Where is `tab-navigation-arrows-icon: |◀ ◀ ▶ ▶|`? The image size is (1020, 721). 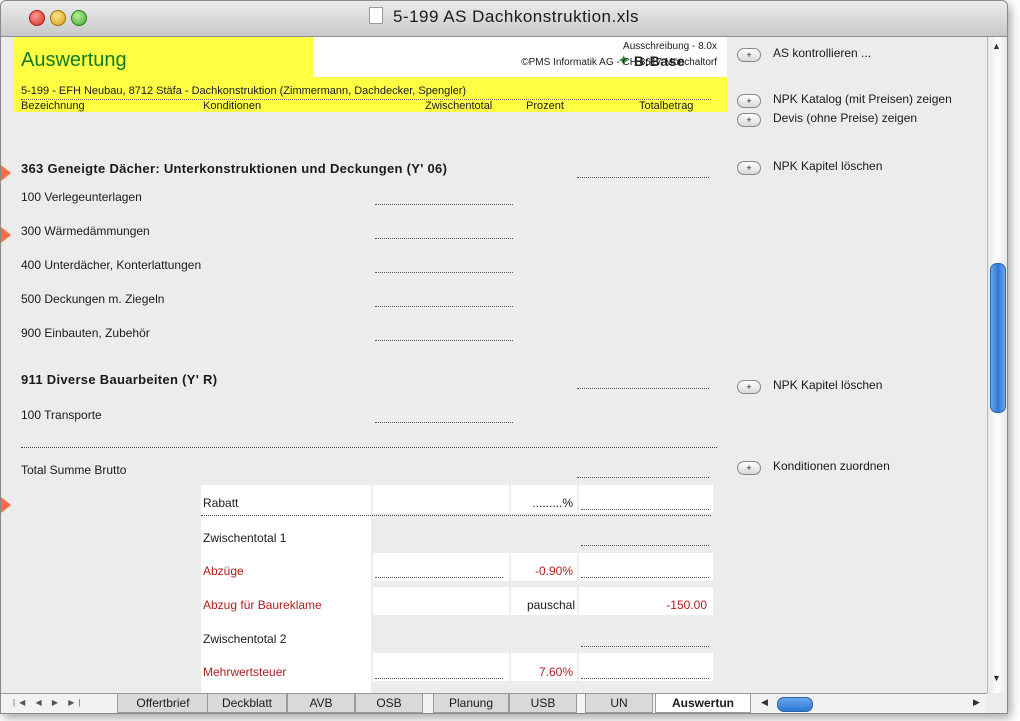 tab-navigation-arrows-icon: |◀ ◀ ▶ ▶| is located at coordinates (48, 702).